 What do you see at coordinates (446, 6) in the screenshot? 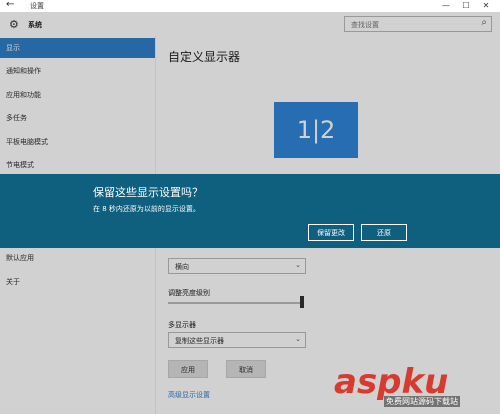
I see `minimize-button: —` at bounding box center [446, 6].